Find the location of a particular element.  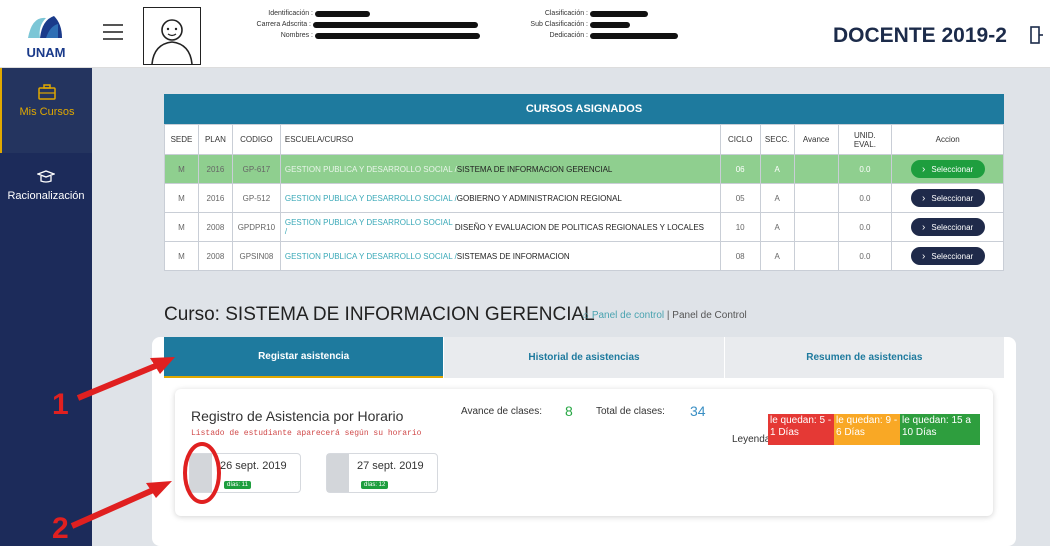

highlight-circle is located at coordinates (202, 473).